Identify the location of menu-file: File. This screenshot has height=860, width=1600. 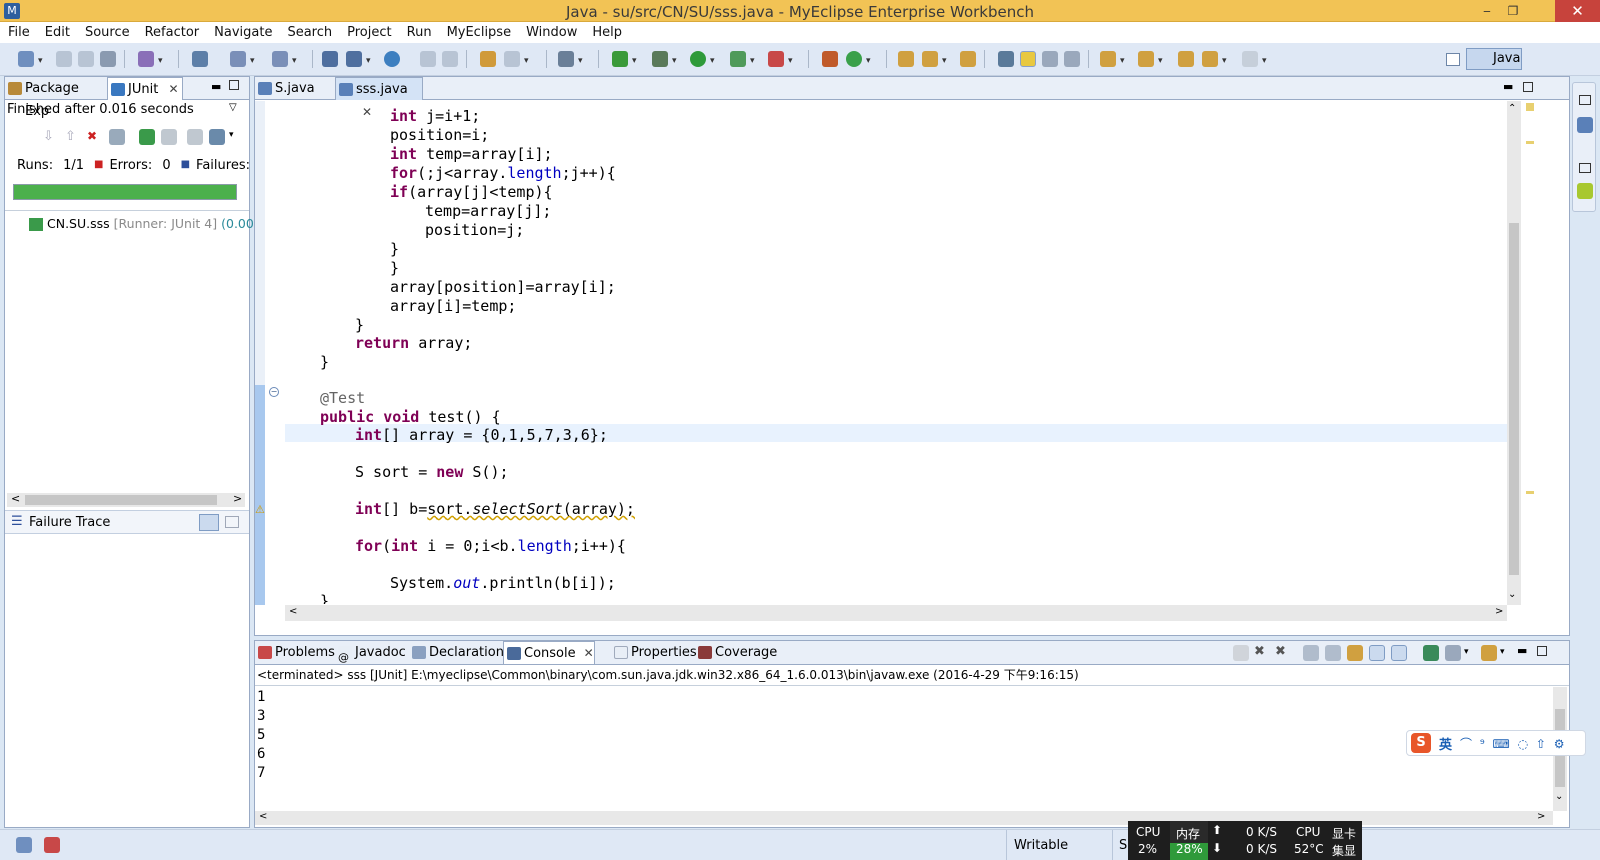
(19, 32).